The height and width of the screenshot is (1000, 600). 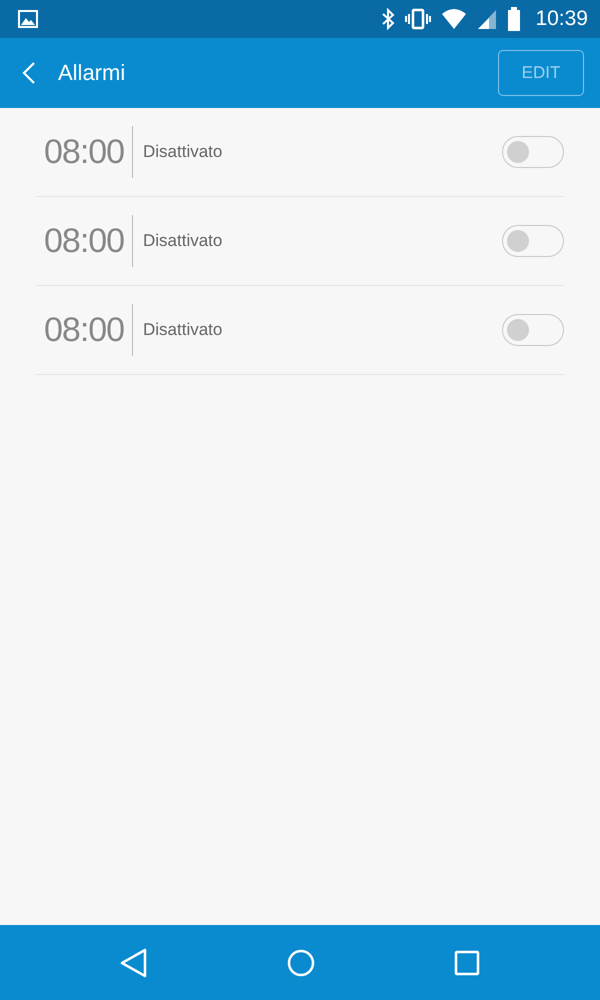 I want to click on signal-icon, so click(x=487, y=19).